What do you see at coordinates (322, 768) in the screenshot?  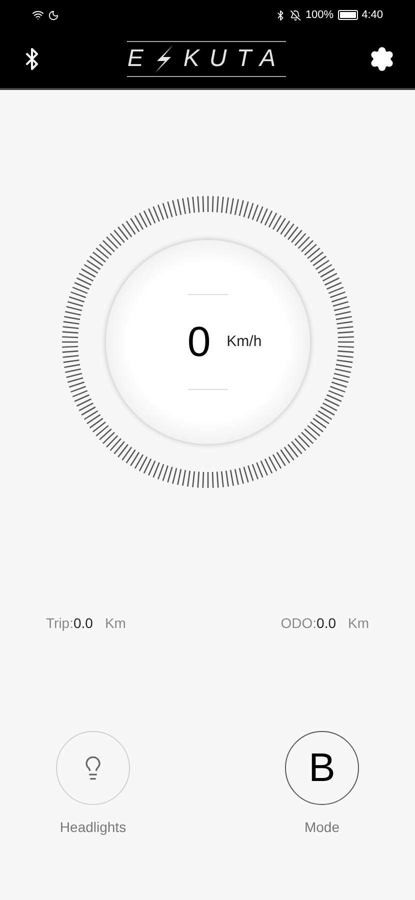 I see `mode-button: B` at bounding box center [322, 768].